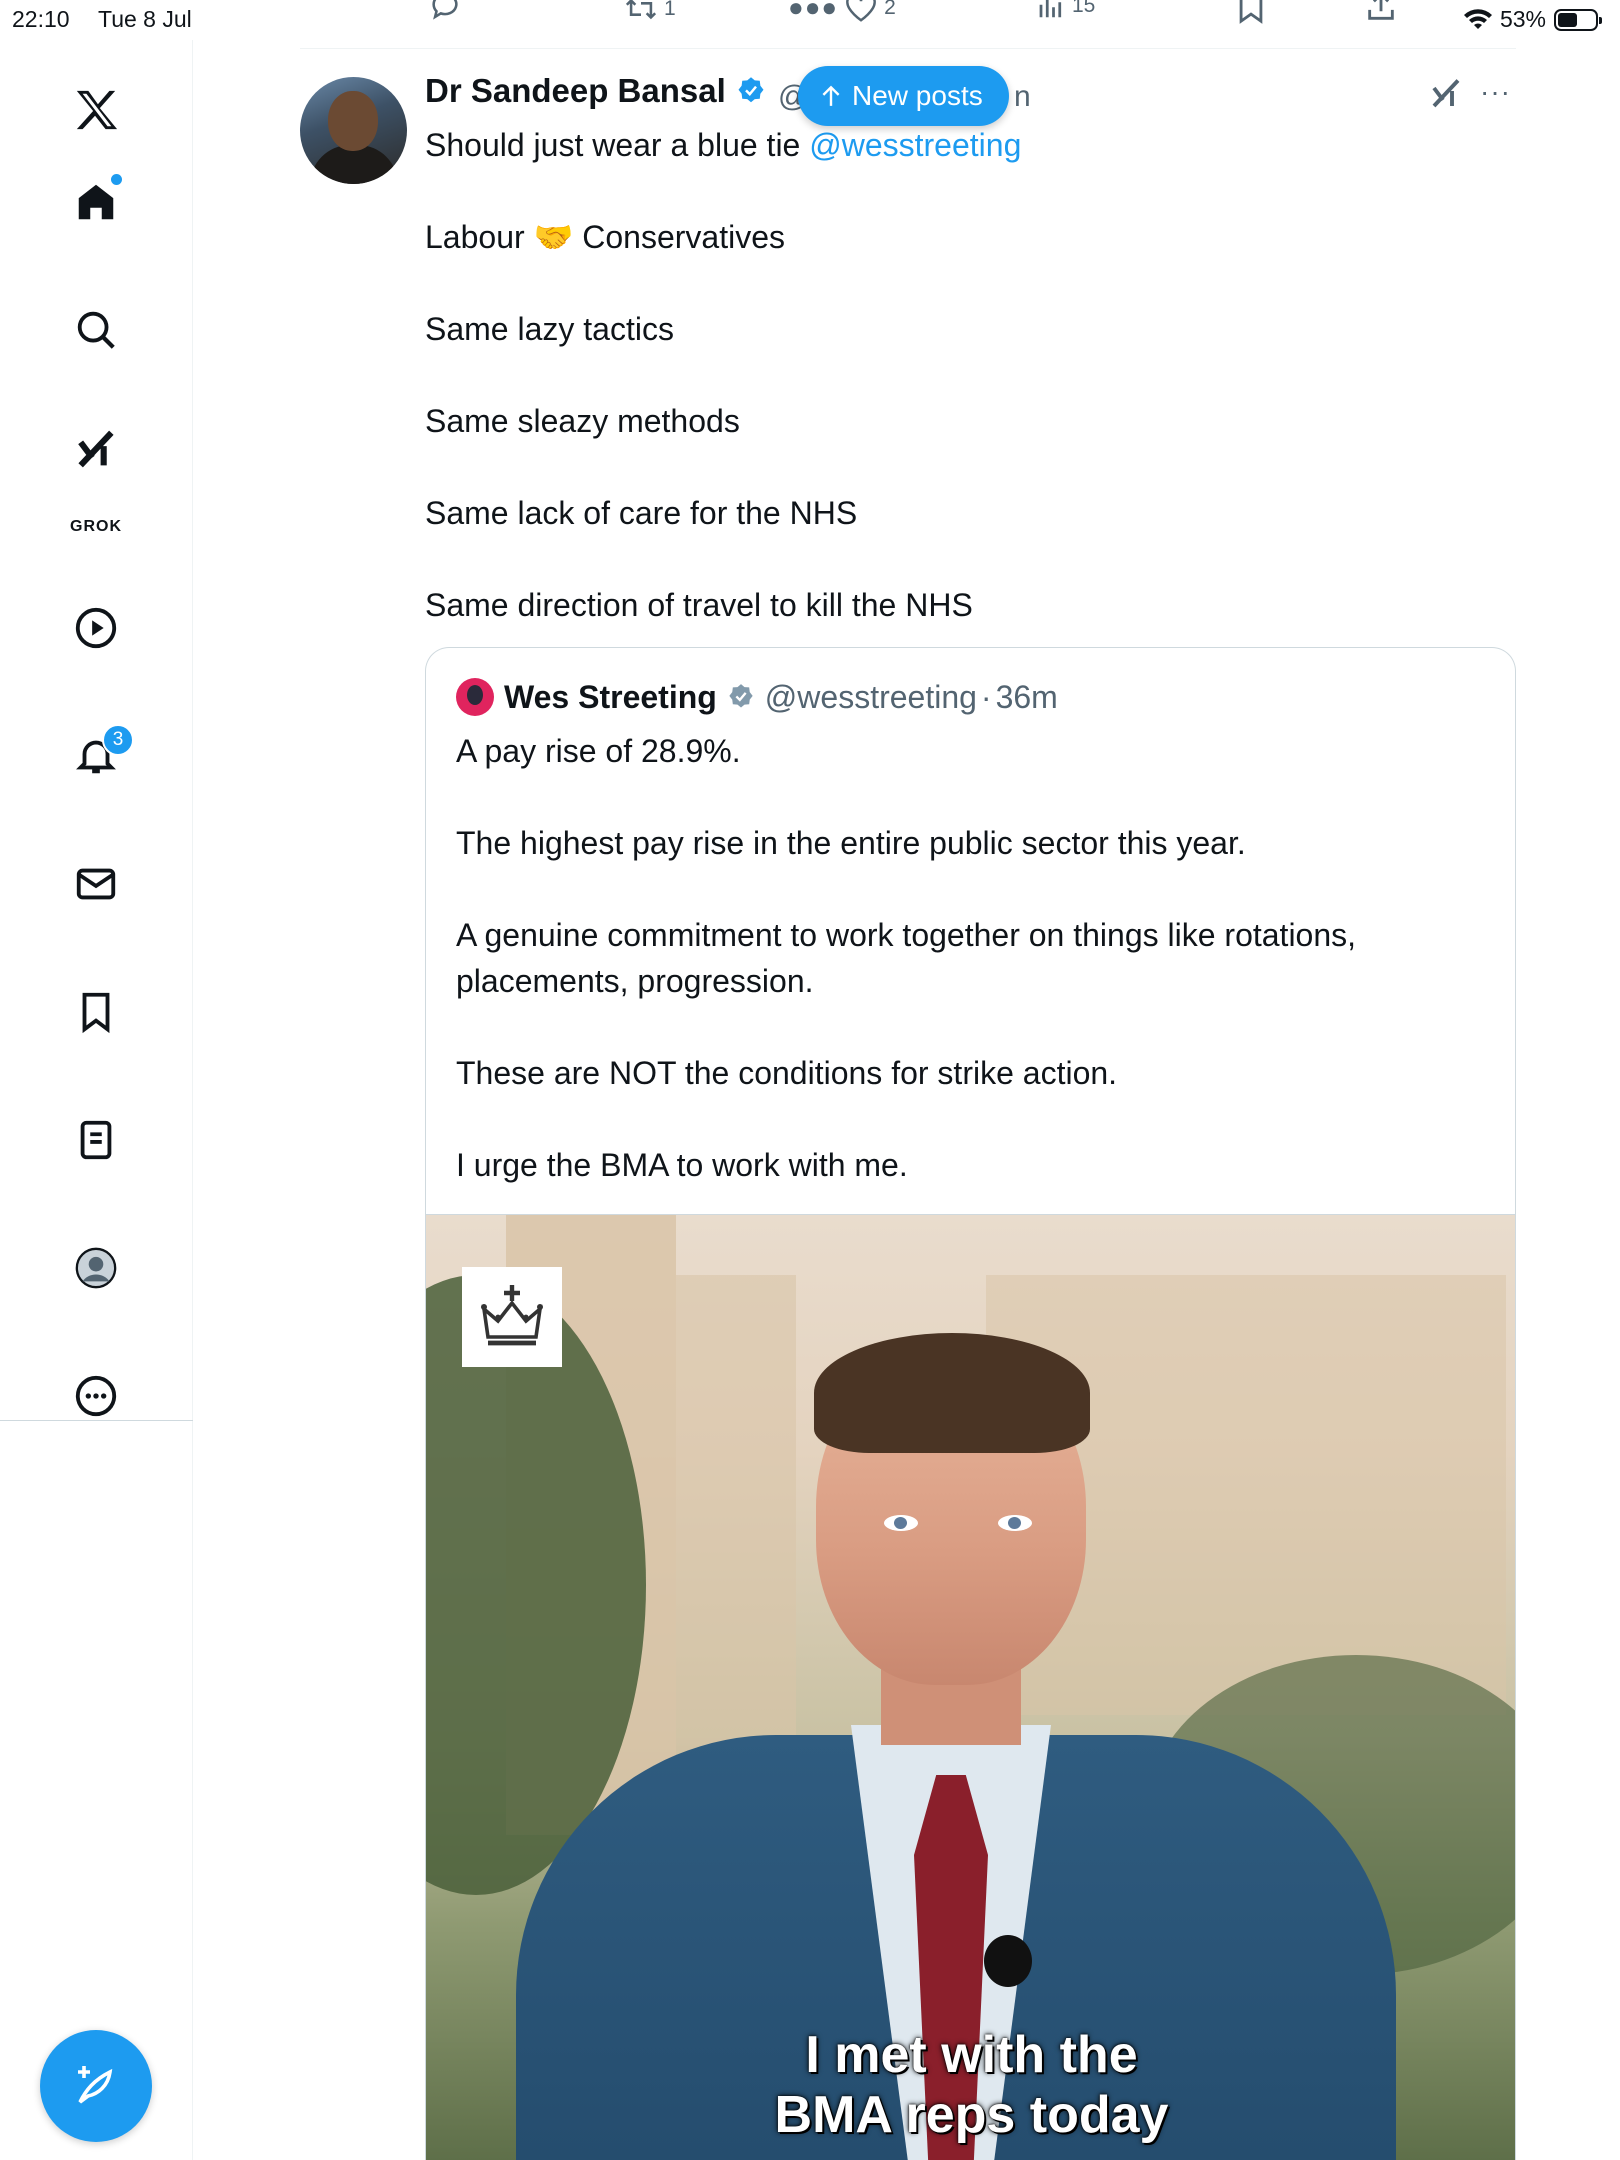  I want to click on x-logo-icon, so click(97, 110).